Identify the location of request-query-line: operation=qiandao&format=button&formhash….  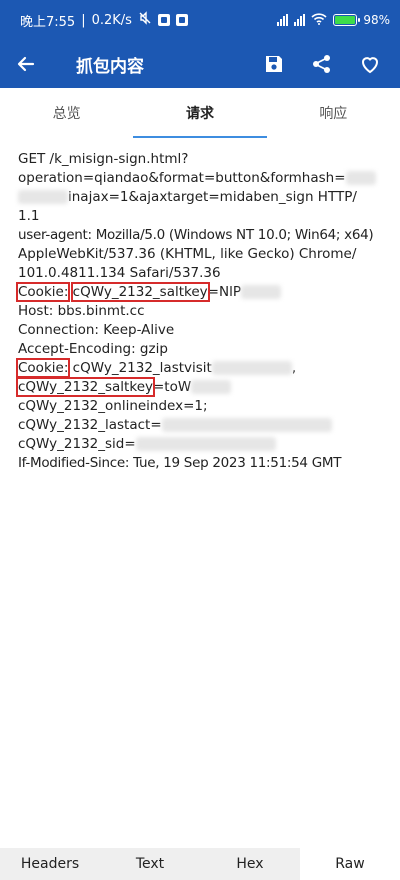
(202, 178).